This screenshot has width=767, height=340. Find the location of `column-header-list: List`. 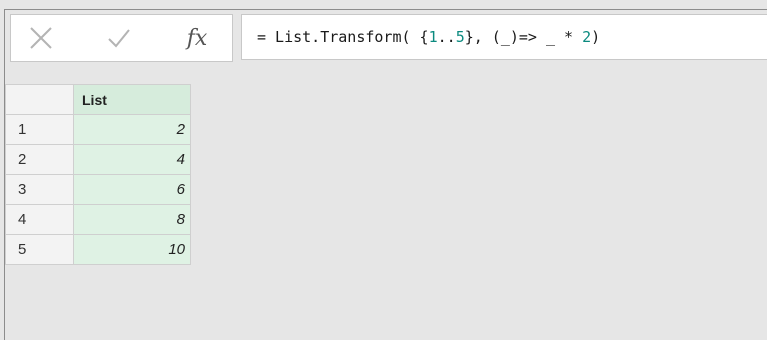

column-header-list: List is located at coordinates (132, 99).